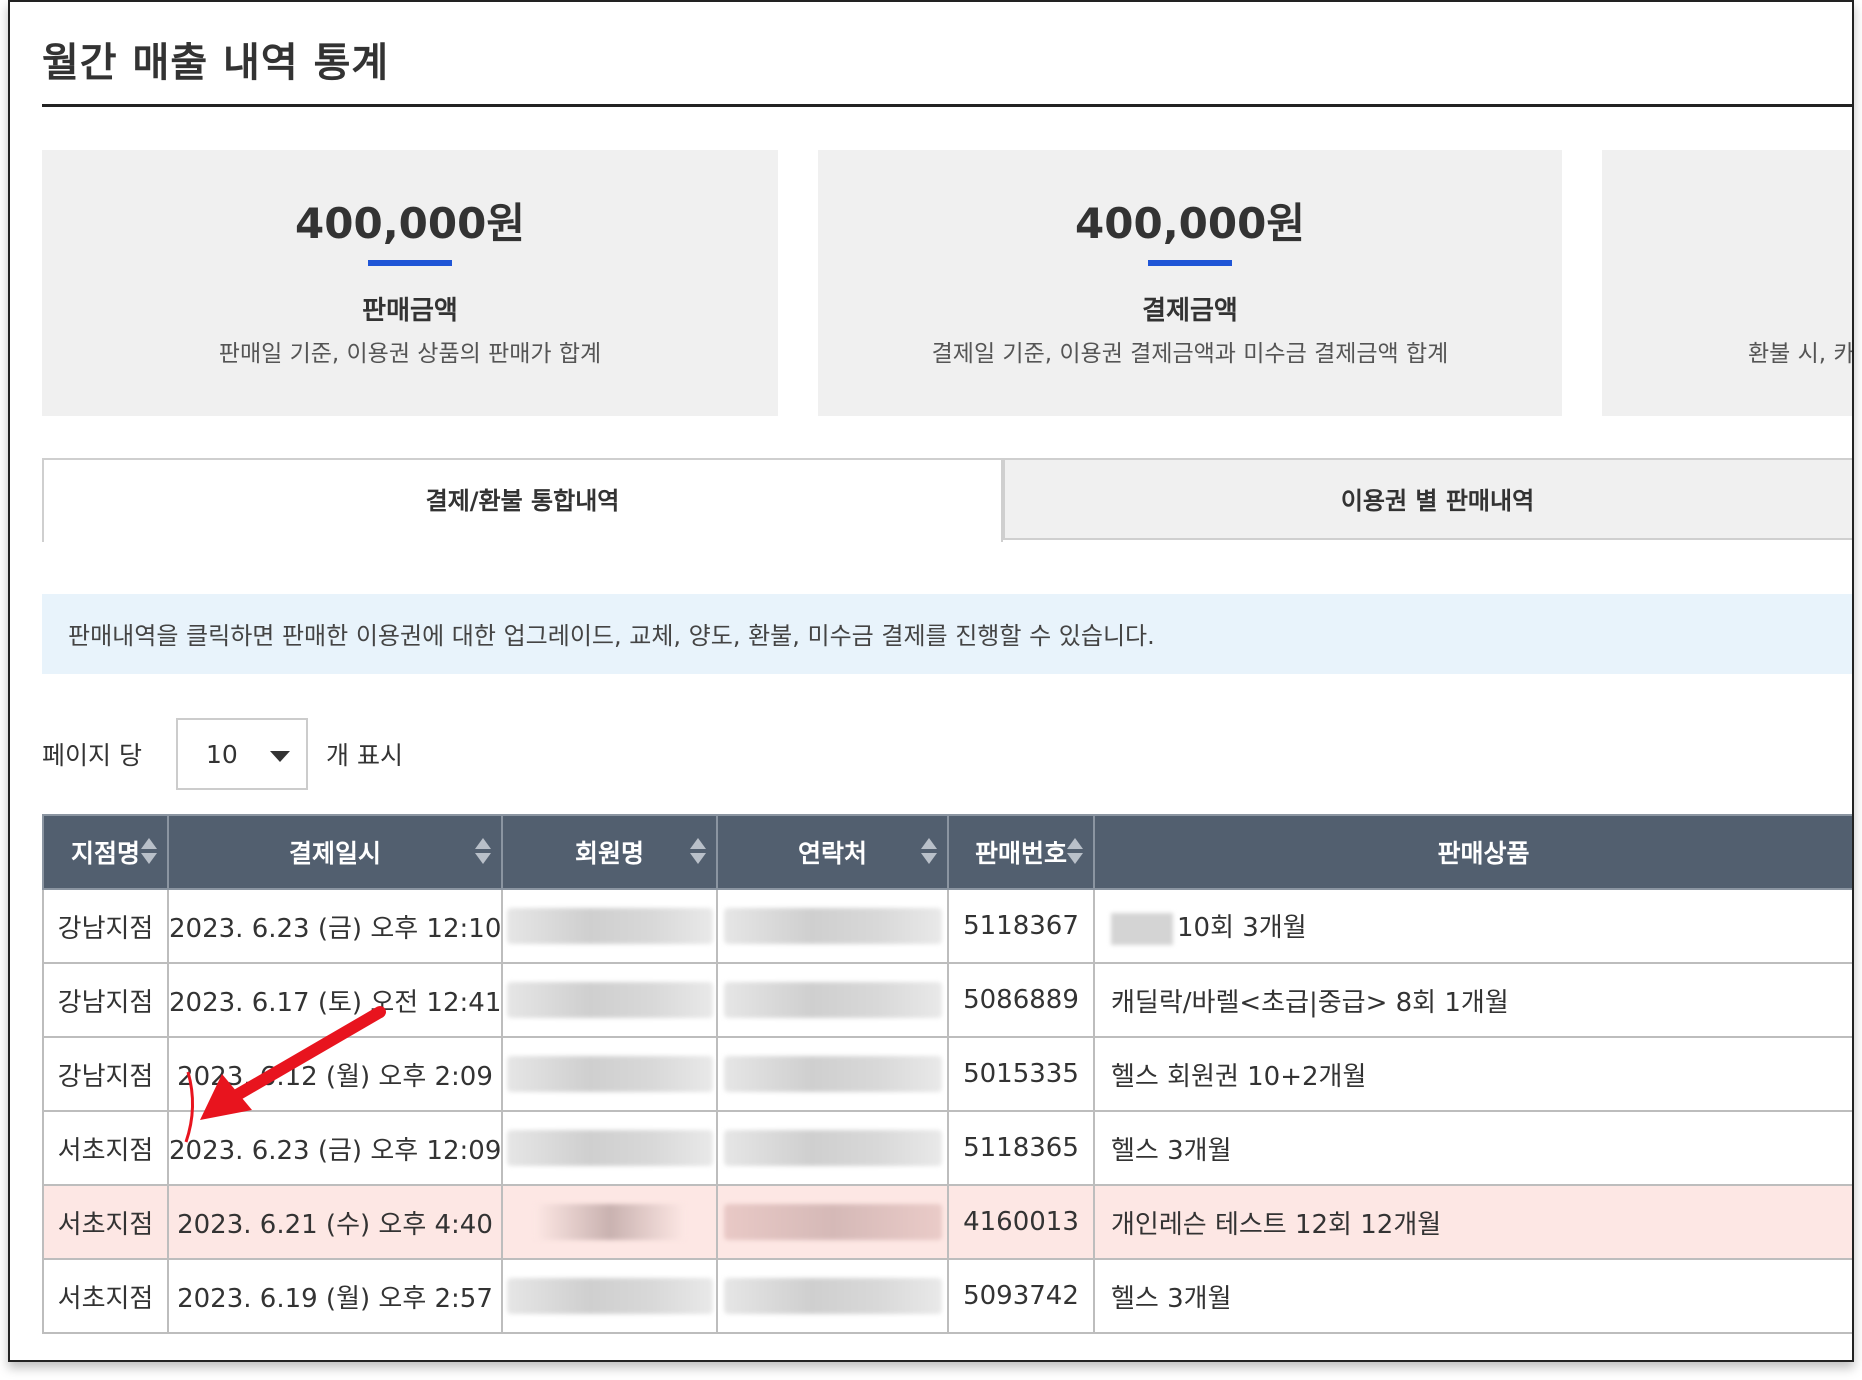 Image resolution: width=1862 pixels, height=1380 pixels. I want to click on cell-datetime: 2023. 6.19 (월) 오후 2:57, so click(335, 1296).